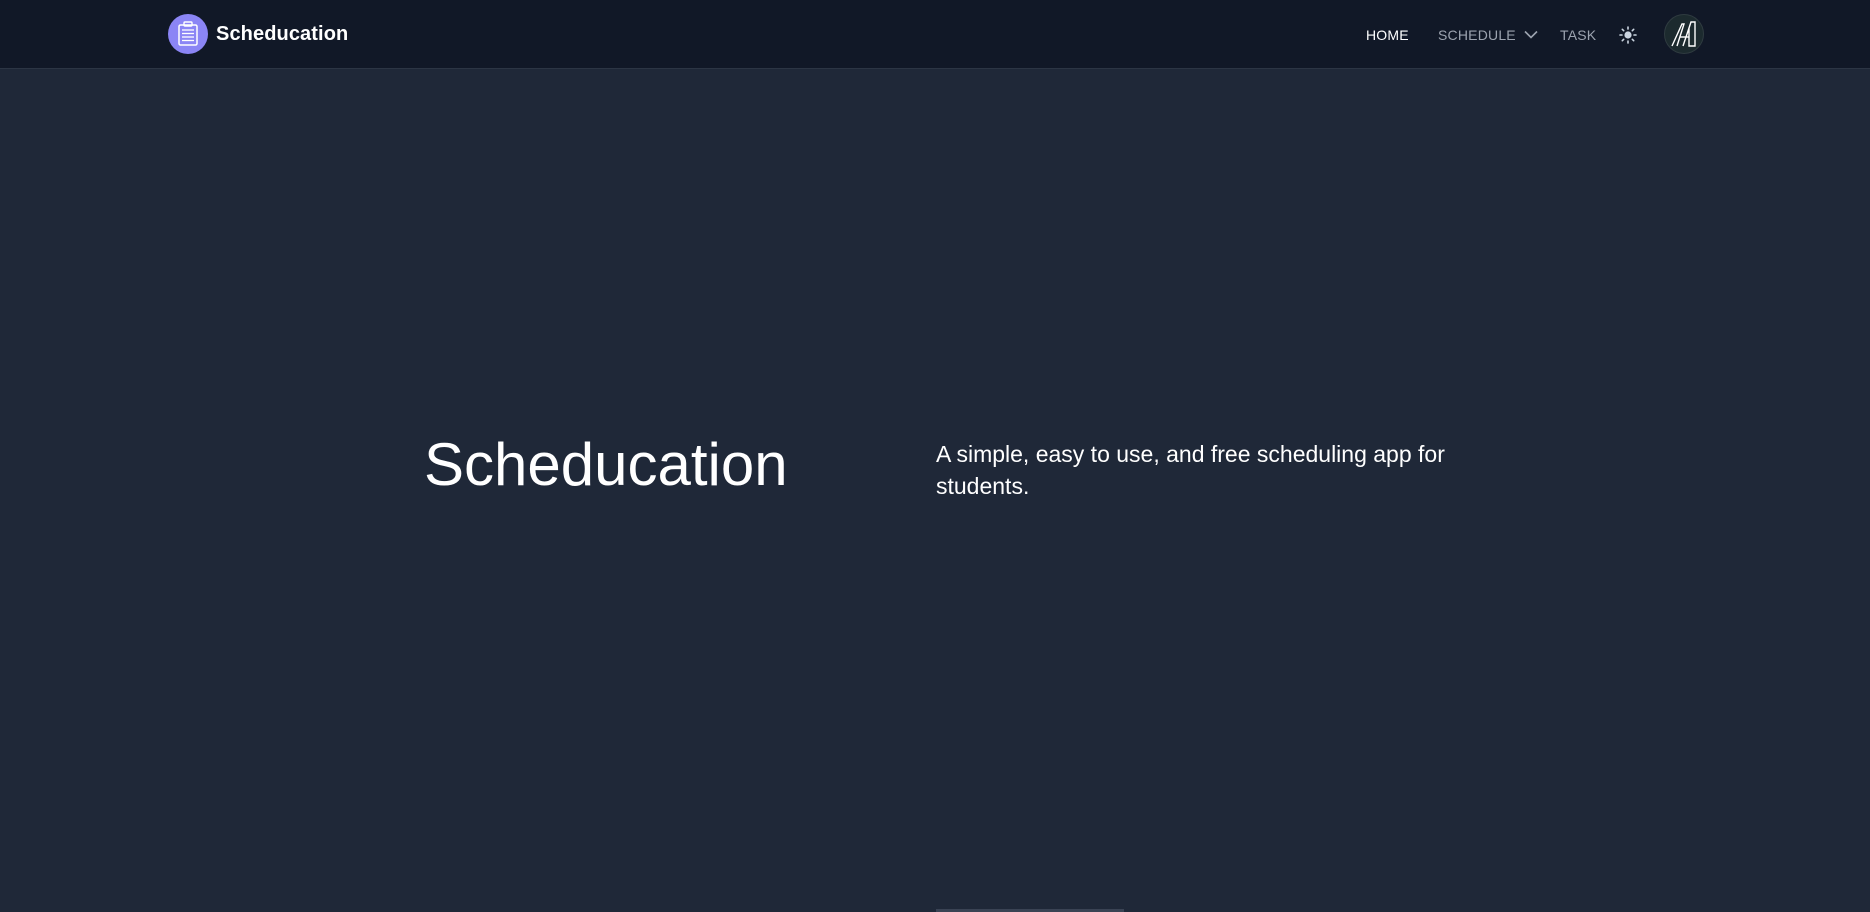 This screenshot has width=1870, height=912. Describe the element at coordinates (1531, 34) in the screenshot. I see `chevron-down-icon` at that location.